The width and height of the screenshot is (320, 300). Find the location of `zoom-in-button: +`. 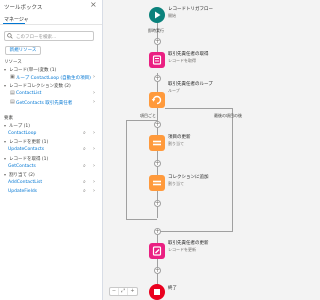

zoom-in-button: + is located at coordinates (132, 291).